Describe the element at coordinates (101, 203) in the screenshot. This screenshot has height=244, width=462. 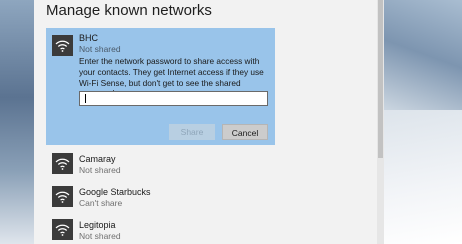
I see `network-status: Can't share` at that location.